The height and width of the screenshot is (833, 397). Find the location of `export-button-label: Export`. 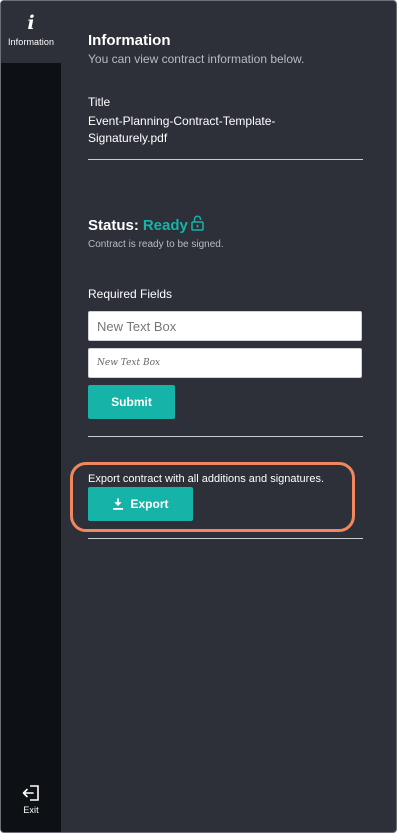

export-button-label: Export is located at coordinates (149, 504).